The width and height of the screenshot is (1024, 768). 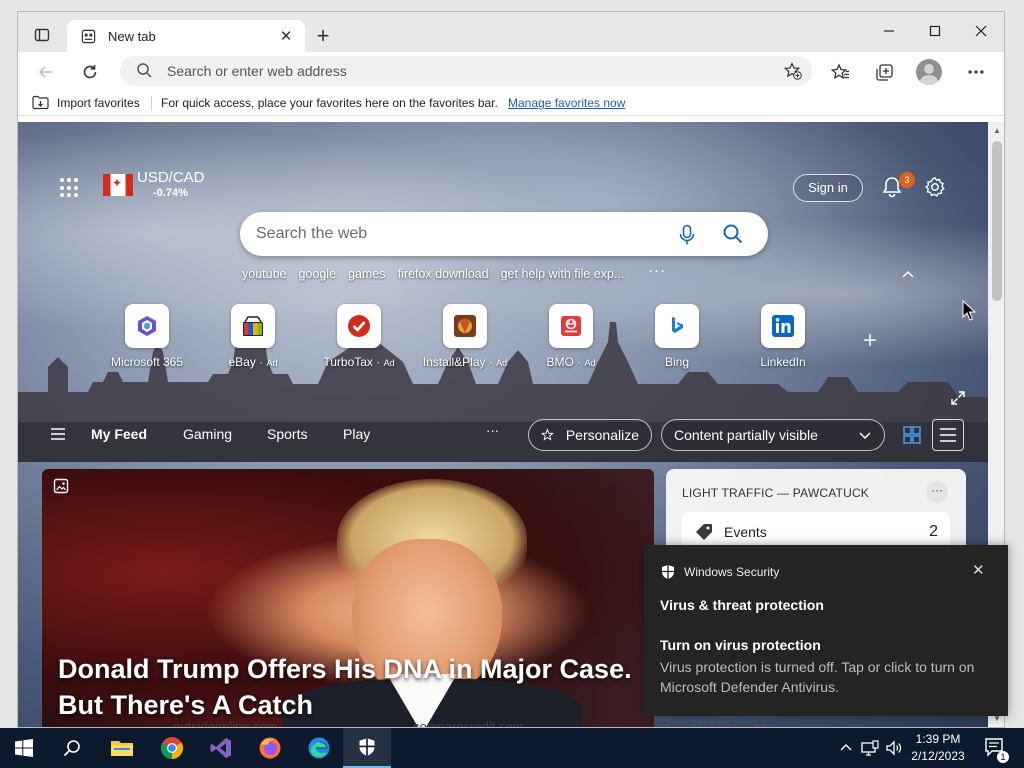 What do you see at coordinates (870, 341) in the screenshot?
I see `add-quick-link-button: +` at bounding box center [870, 341].